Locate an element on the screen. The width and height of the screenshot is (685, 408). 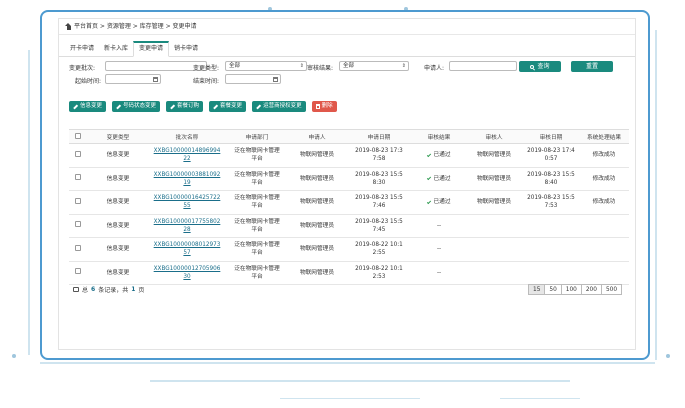
batch-link: XXBG10000016425722 55 is located at coordinates (187, 202).